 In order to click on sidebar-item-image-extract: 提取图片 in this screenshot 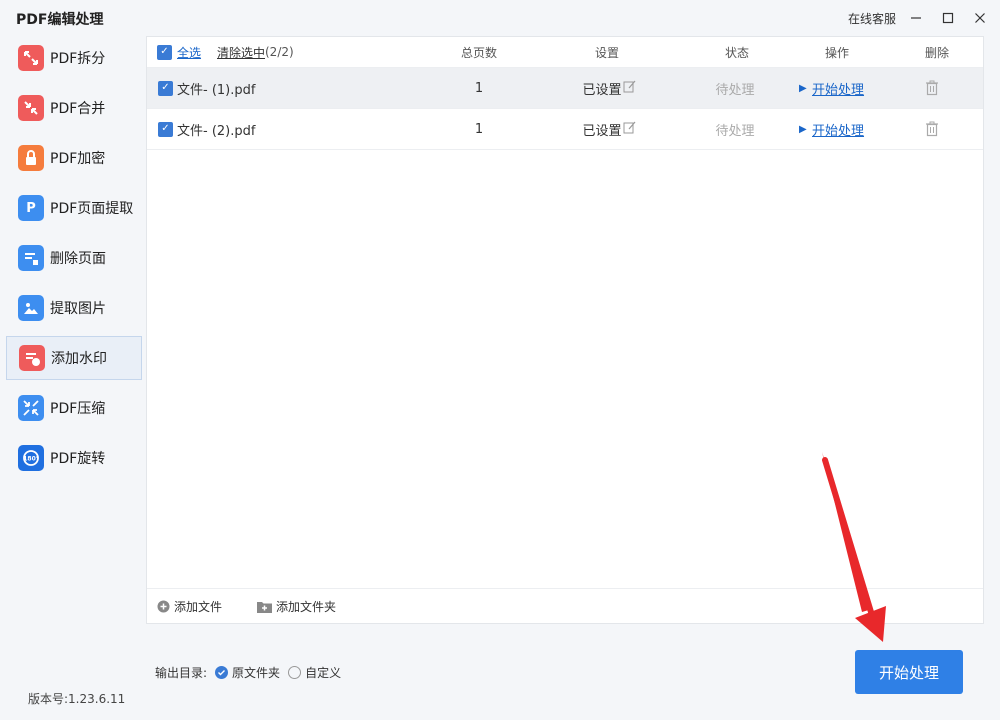, I will do `click(74, 308)`.